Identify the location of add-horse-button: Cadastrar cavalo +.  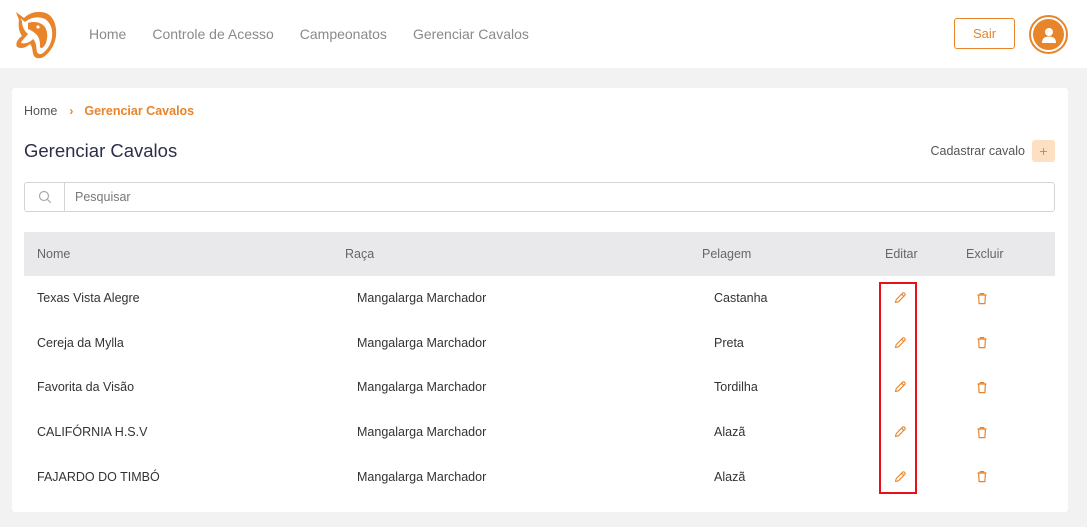
(992, 151).